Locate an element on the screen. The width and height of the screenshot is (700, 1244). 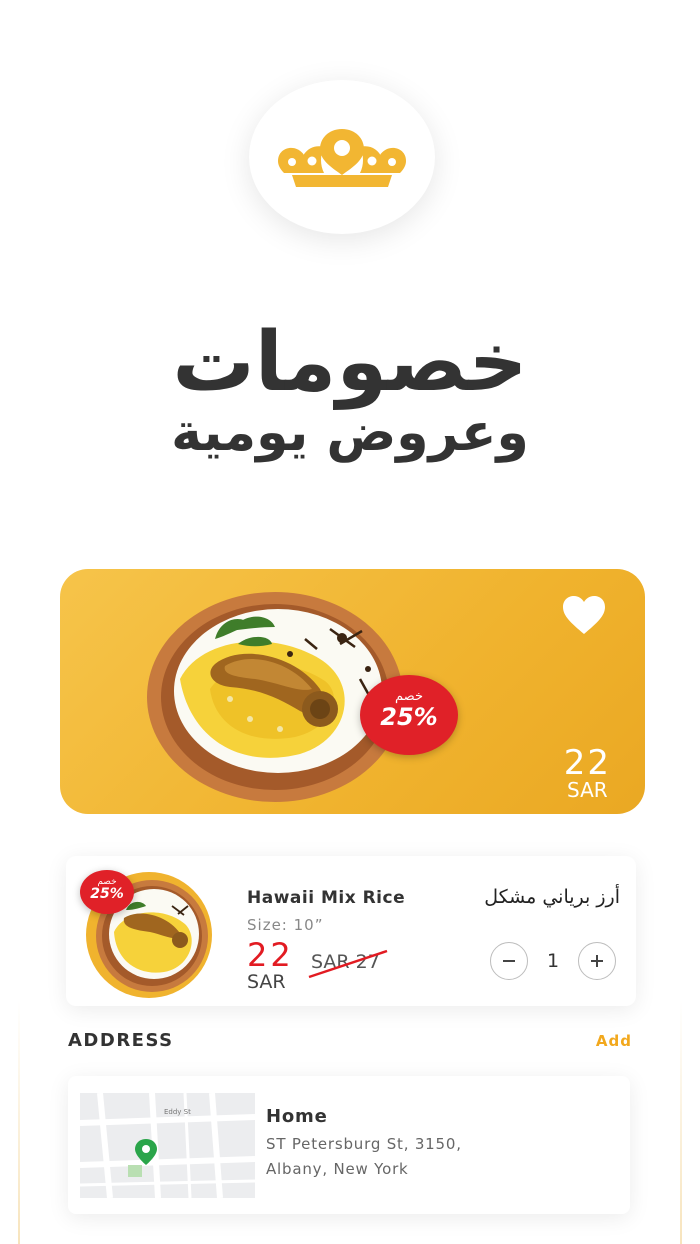
map-streets: Eddy St is located at coordinates (167, 1145).